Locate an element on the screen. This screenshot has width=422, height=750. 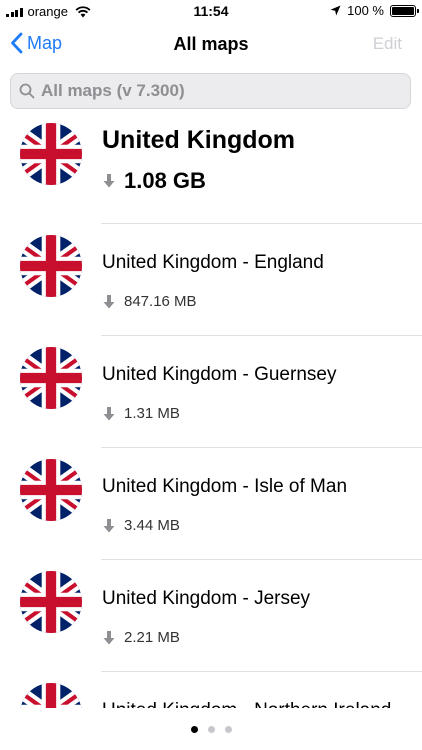
map-list-item: United Kingdom - Northern Ireland is located at coordinates (211, 690).